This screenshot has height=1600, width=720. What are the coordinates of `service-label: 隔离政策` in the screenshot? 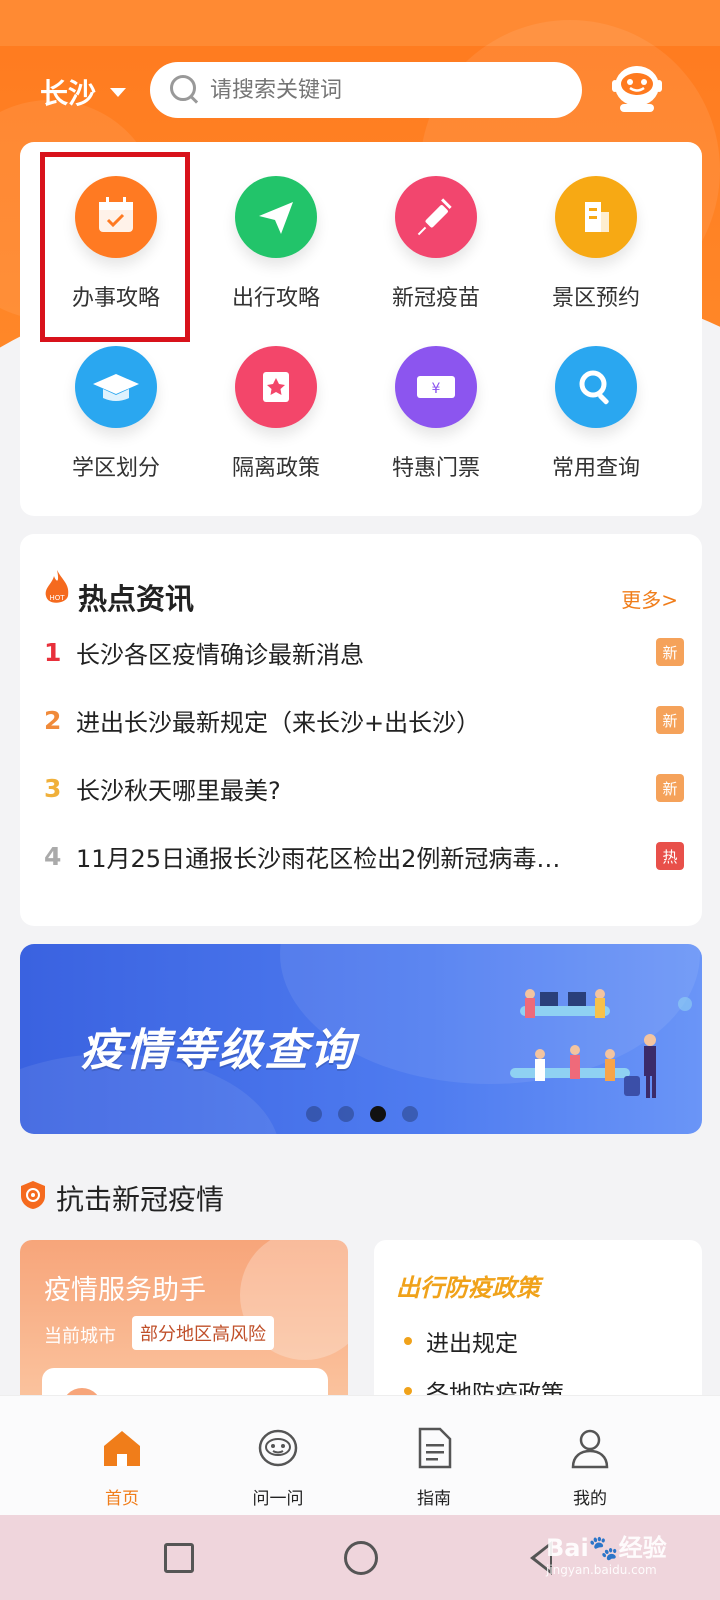 It's located at (275, 468).